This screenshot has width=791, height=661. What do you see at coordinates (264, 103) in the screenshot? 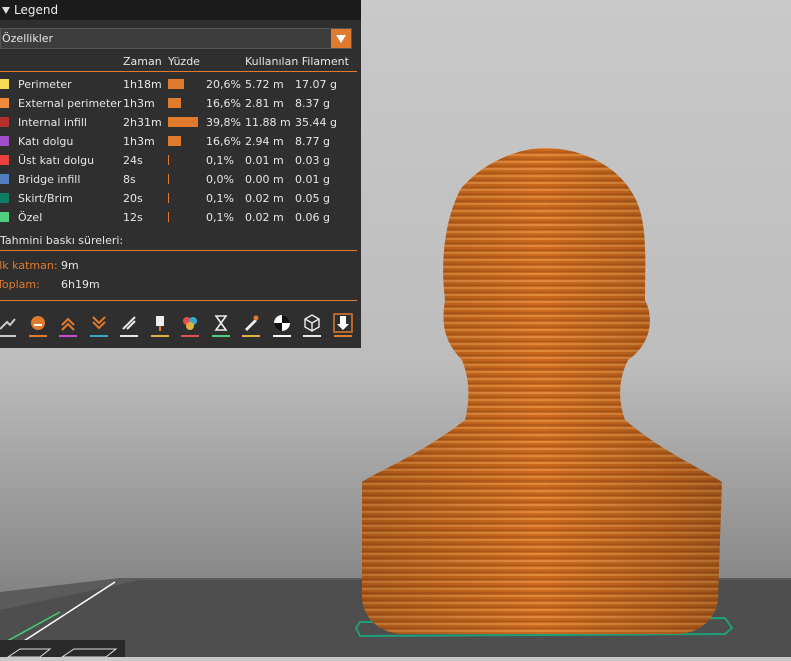
I see `feature-length: 2.81 m` at bounding box center [264, 103].